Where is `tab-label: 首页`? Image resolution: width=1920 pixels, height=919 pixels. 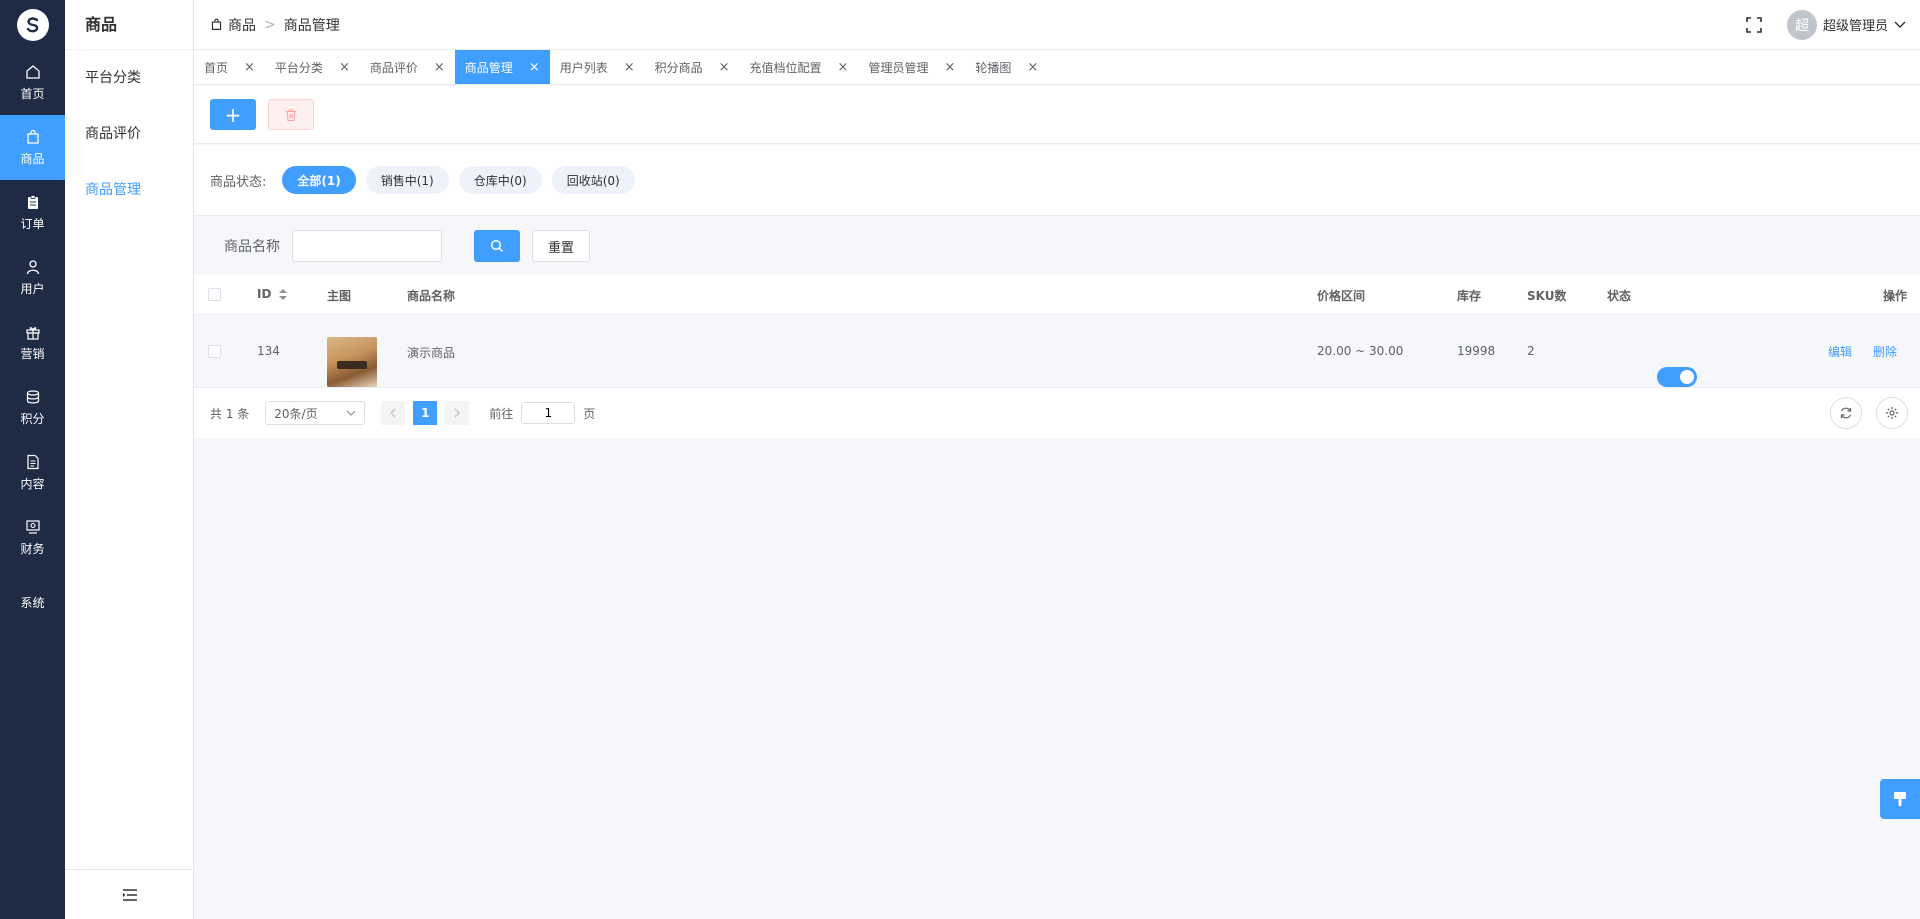
tab-label: 首页 is located at coordinates (216, 67).